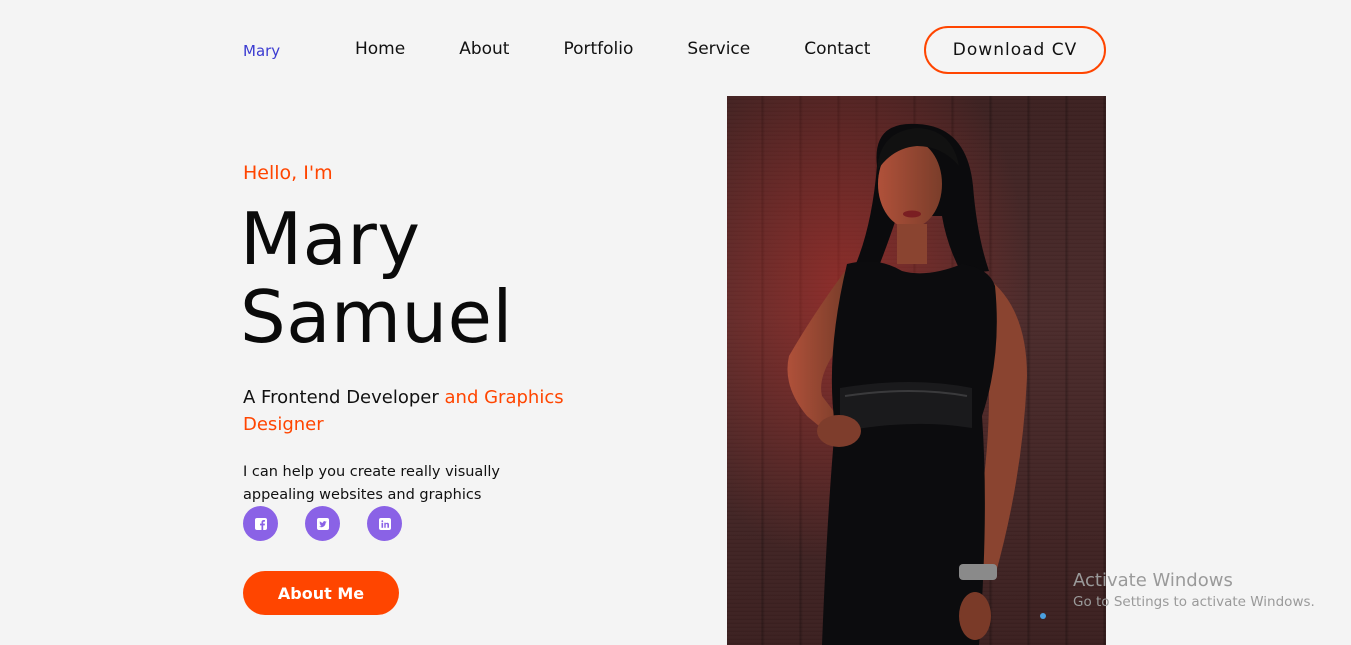  What do you see at coordinates (639, 49) in the screenshot?
I see `nav-links: Home About Portfolio Service Contact` at bounding box center [639, 49].